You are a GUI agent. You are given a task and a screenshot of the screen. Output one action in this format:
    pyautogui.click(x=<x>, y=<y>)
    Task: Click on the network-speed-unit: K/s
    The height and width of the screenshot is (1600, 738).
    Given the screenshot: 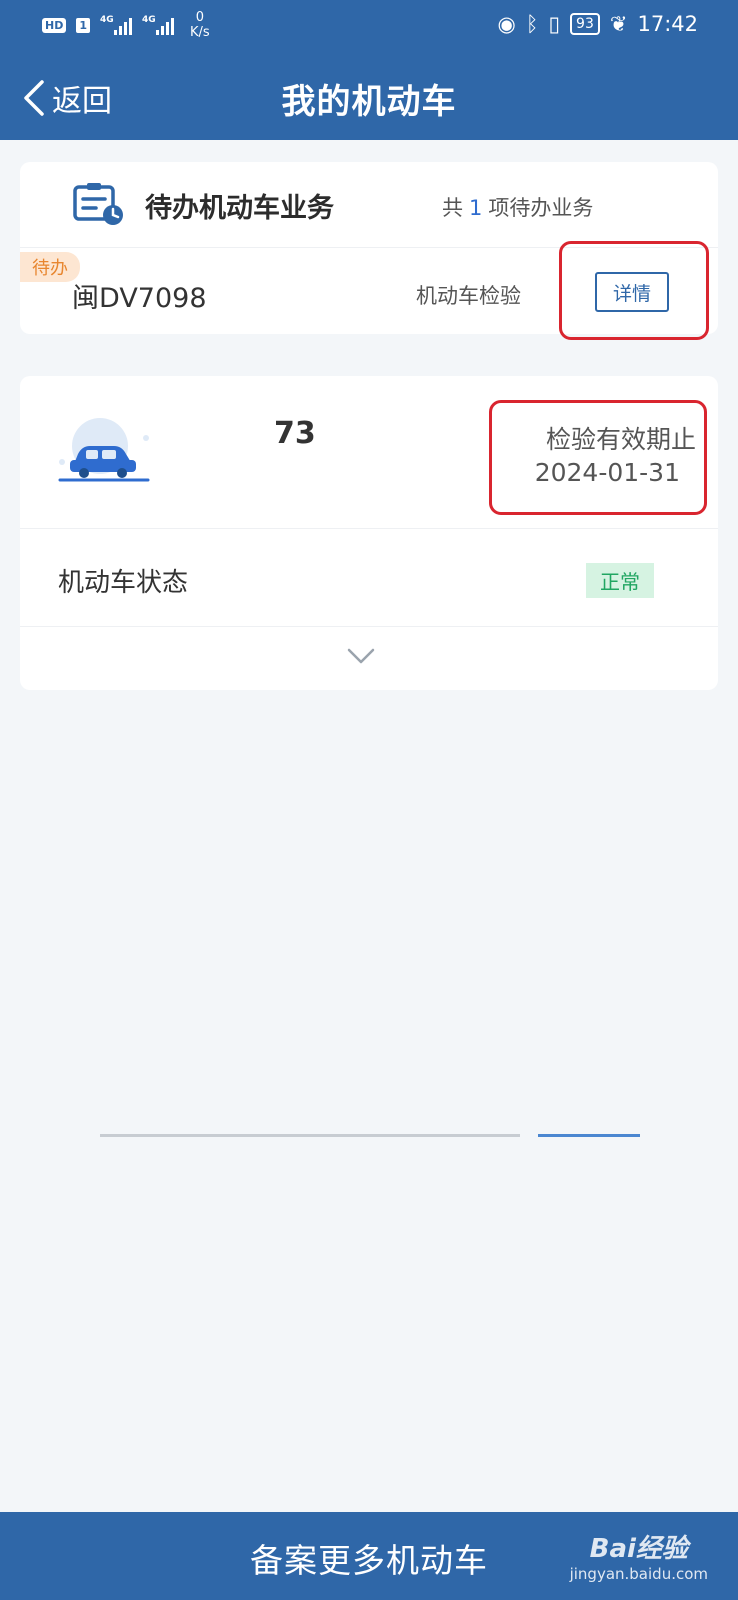 What is the action you would take?
    pyautogui.click(x=200, y=32)
    